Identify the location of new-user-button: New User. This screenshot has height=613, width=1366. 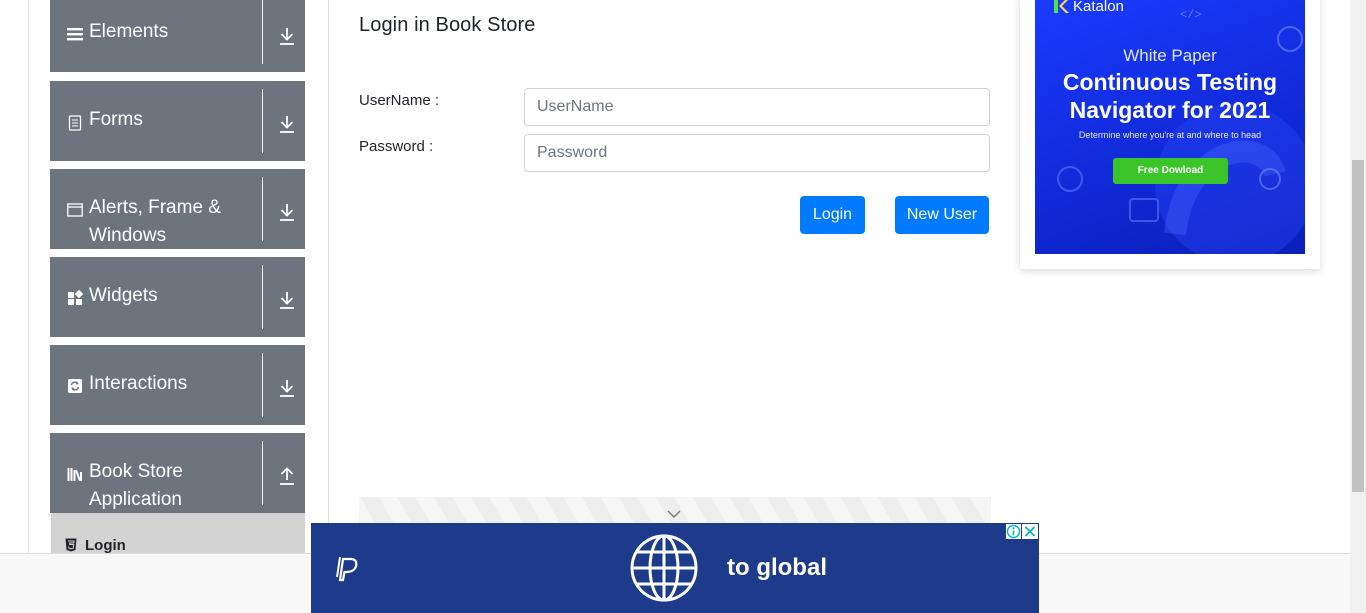
(942, 215).